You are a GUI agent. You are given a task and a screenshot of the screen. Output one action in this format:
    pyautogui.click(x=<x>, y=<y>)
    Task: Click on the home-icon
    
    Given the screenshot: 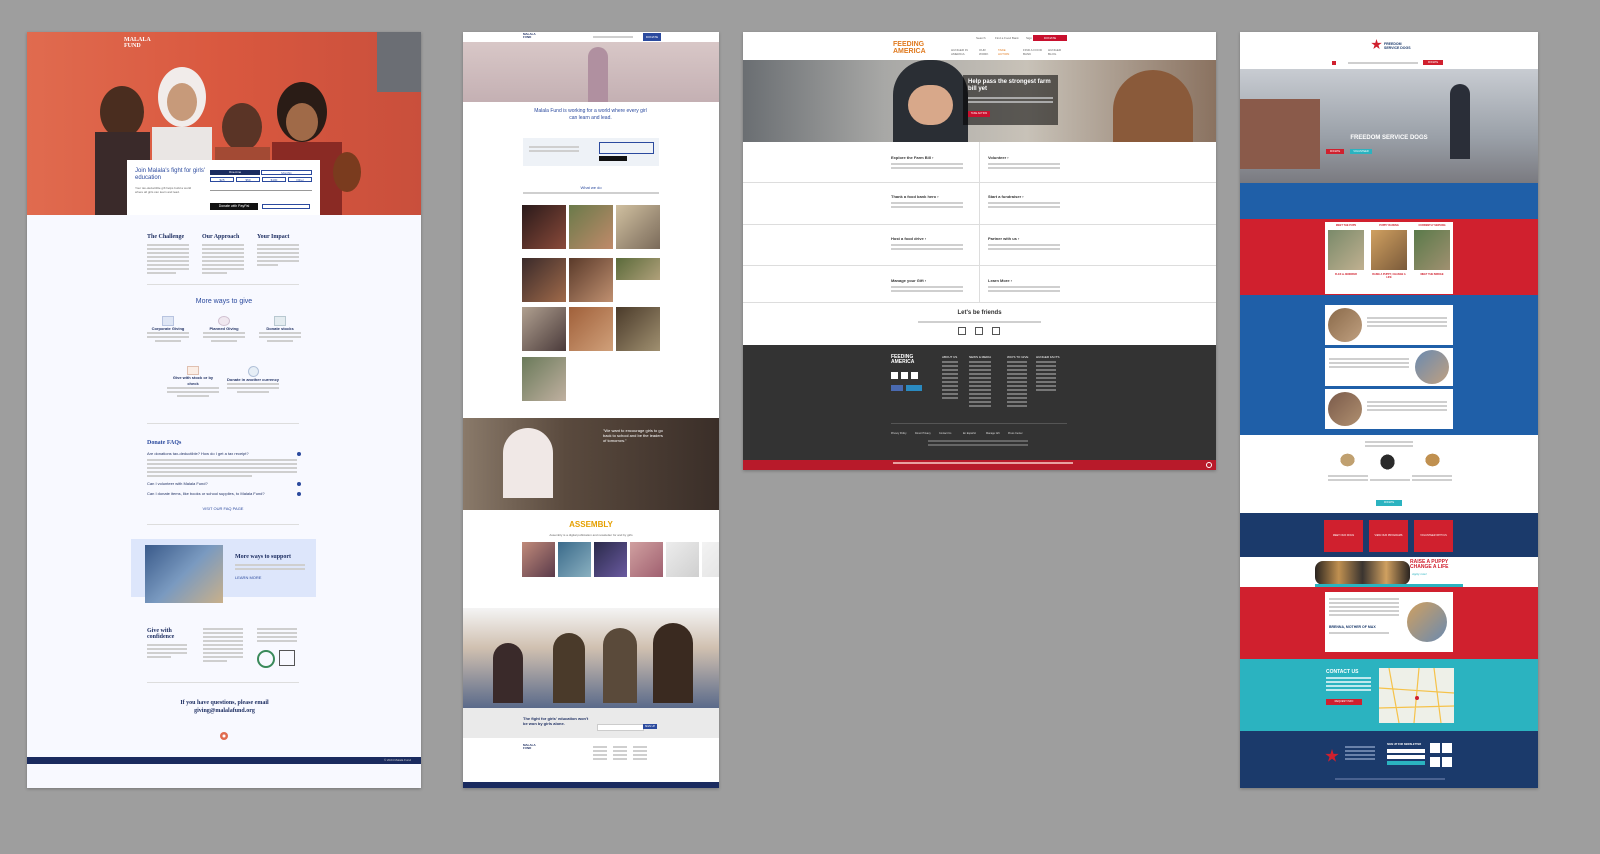 What is the action you would take?
    pyautogui.click(x=1334, y=63)
    